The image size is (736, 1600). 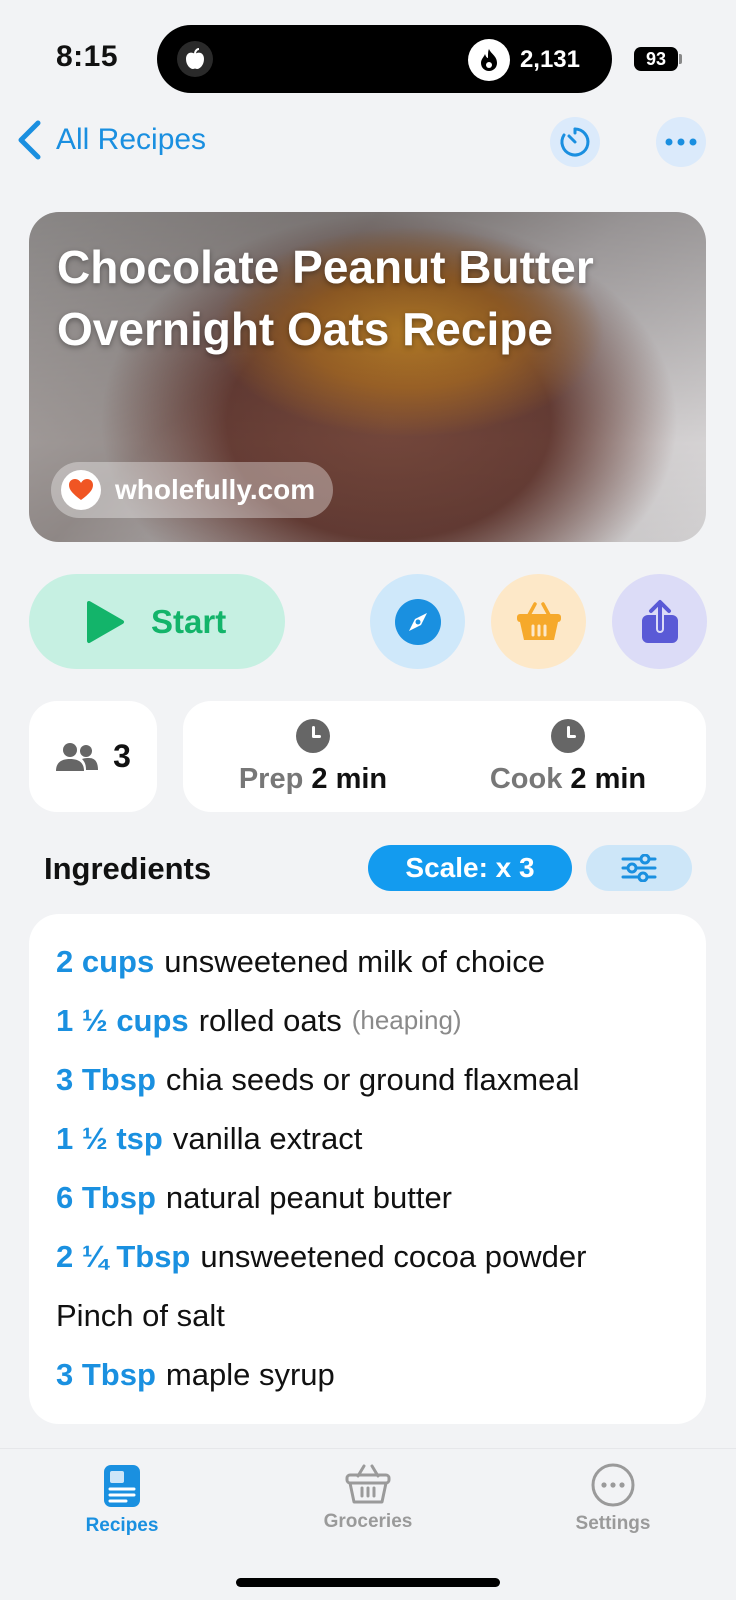 I want to click on ingredient-name: chia seeds or ground flaxmeal, so click(x=372, y=1079).